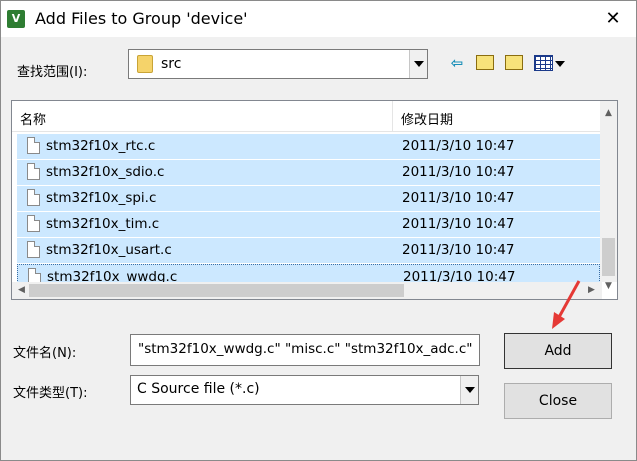 The height and width of the screenshot is (461, 637). What do you see at coordinates (216, 290) in the screenshot?
I see `horizontal-scroll-thumb` at bounding box center [216, 290].